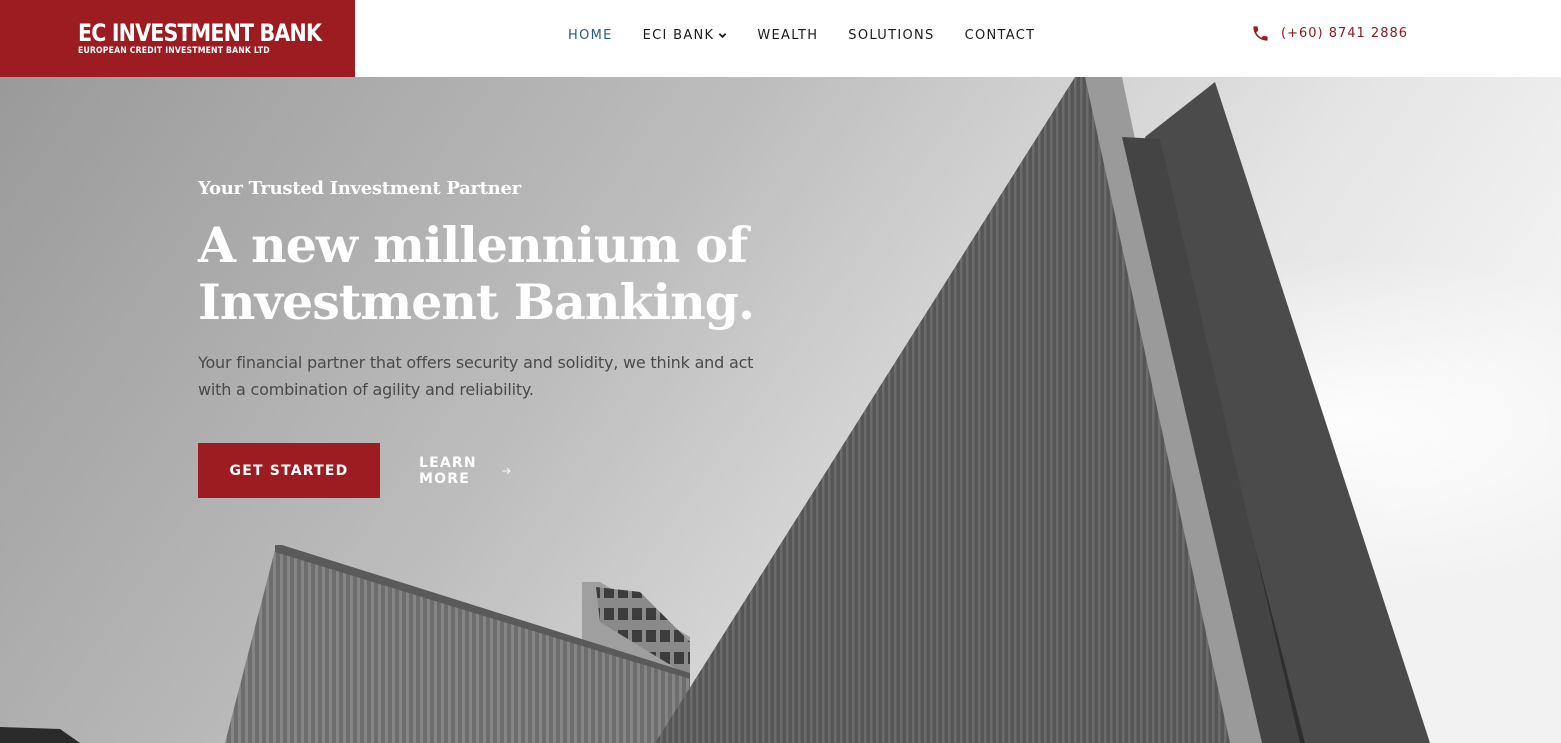 The height and width of the screenshot is (743, 1561). What do you see at coordinates (359, 188) in the screenshot?
I see `hero-tagline: Your Trusted Investment Partner` at bounding box center [359, 188].